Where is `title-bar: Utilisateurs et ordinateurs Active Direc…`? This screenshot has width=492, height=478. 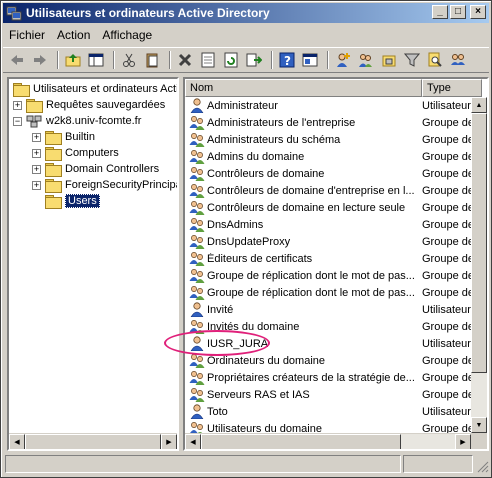
title-bar: Utilisateurs et ordinateurs Active Direc… is located at coordinates (246, 13).